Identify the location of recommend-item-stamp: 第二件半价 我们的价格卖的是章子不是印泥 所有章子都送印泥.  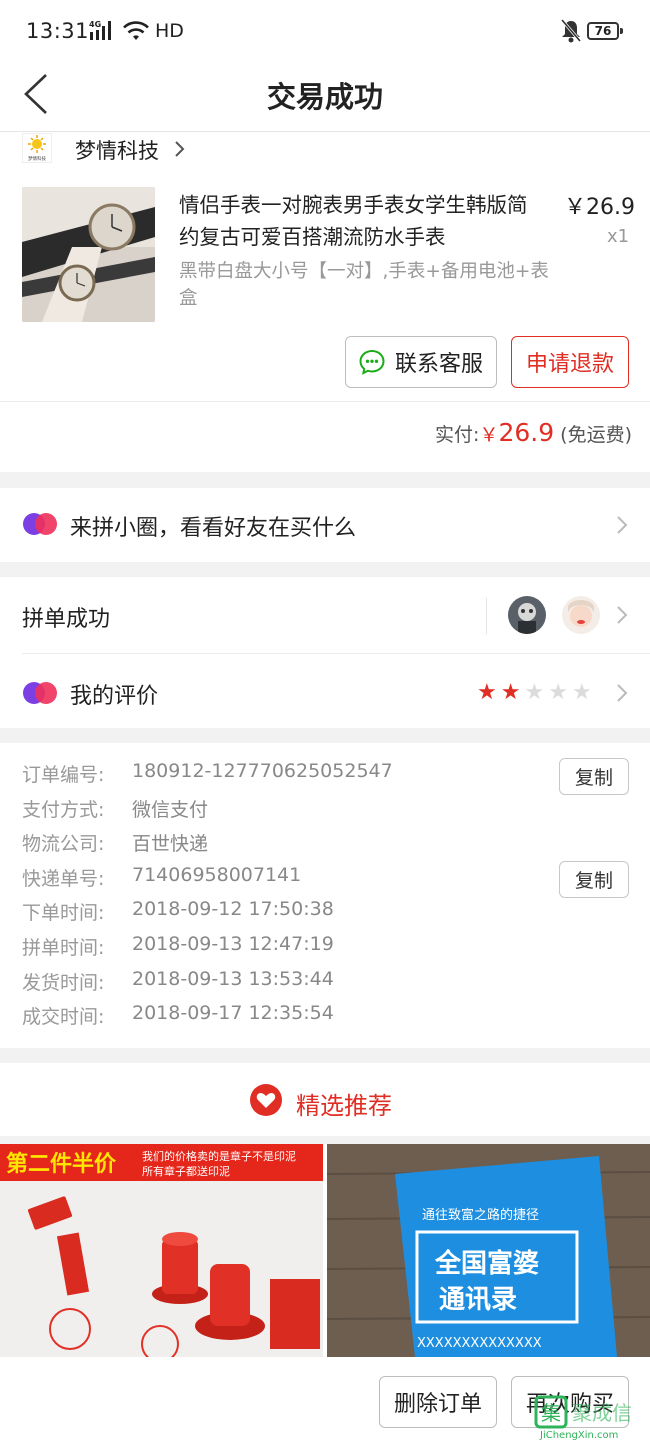
(161, 1250).